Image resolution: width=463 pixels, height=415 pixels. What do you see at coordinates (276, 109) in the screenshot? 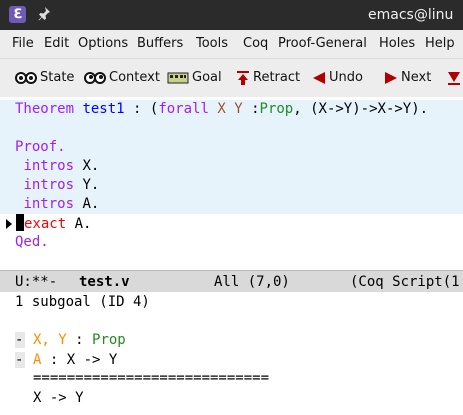
I see `prop-type: Prop` at bounding box center [276, 109].